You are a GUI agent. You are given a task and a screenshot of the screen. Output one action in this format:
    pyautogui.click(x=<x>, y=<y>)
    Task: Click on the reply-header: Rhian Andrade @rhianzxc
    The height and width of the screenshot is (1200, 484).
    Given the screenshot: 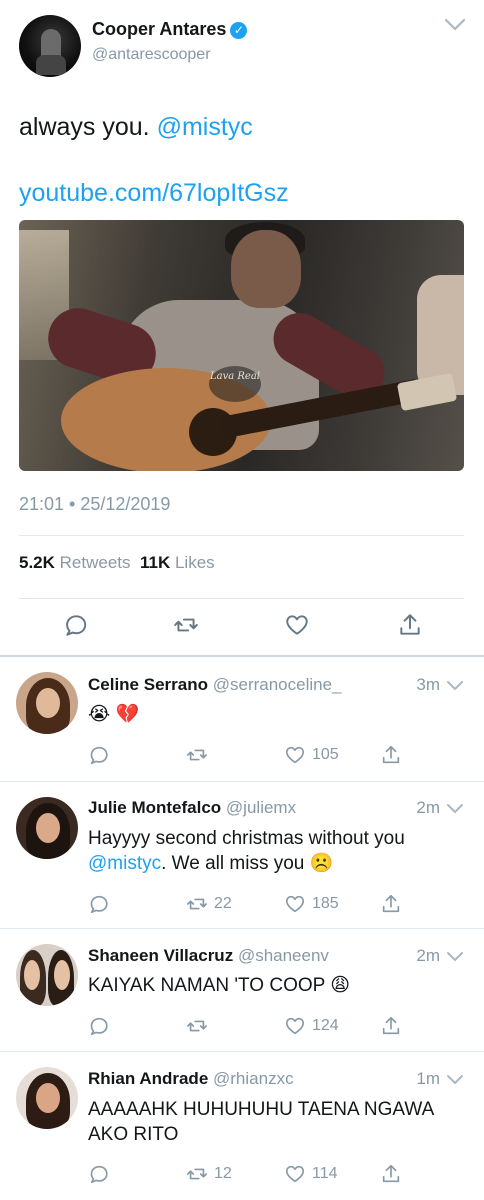 What is the action you would take?
    pyautogui.click(x=191, y=1079)
    